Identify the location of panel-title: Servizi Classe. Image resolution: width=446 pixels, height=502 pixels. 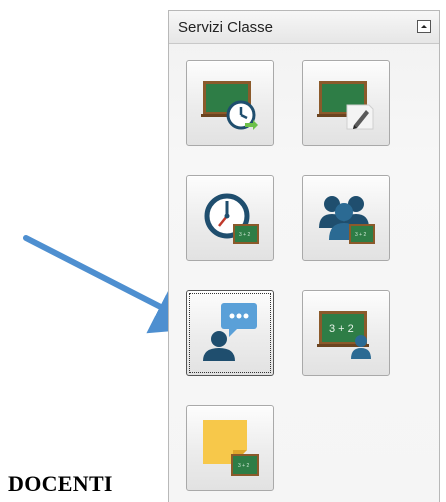
(226, 27).